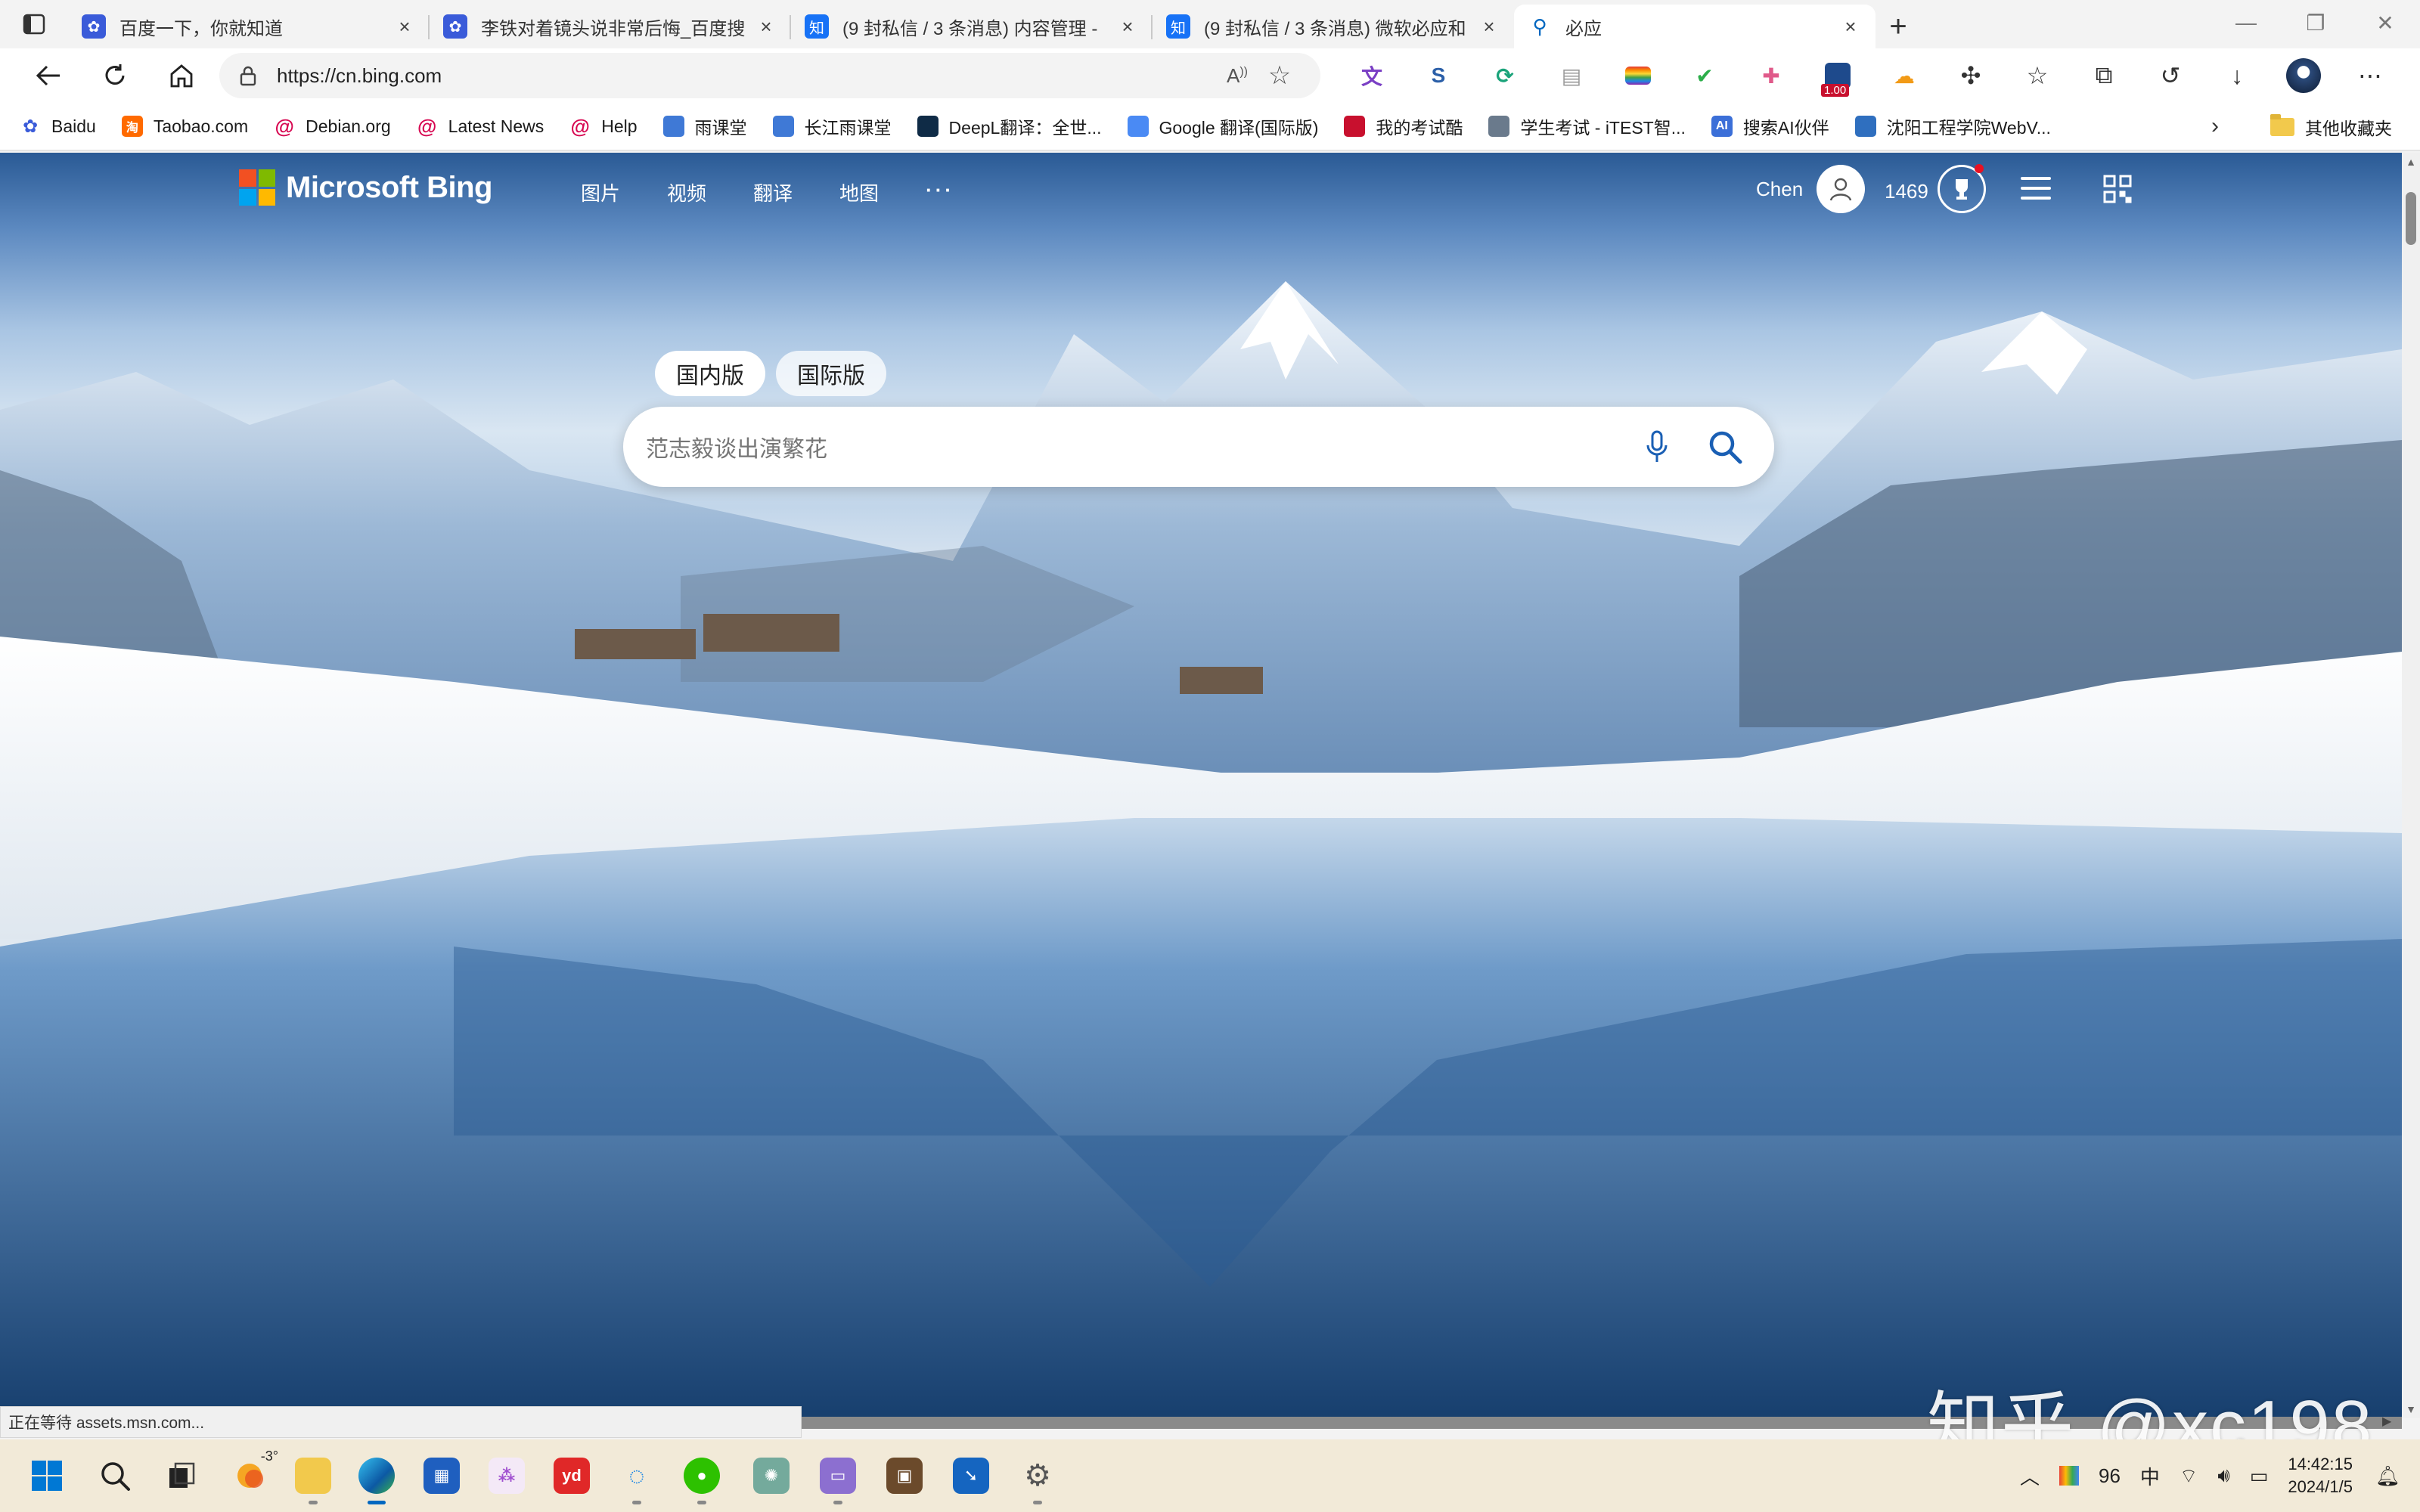 The width and height of the screenshot is (2420, 1512). I want to click on puzzle-extensions-button: ✣, so click(1971, 75).